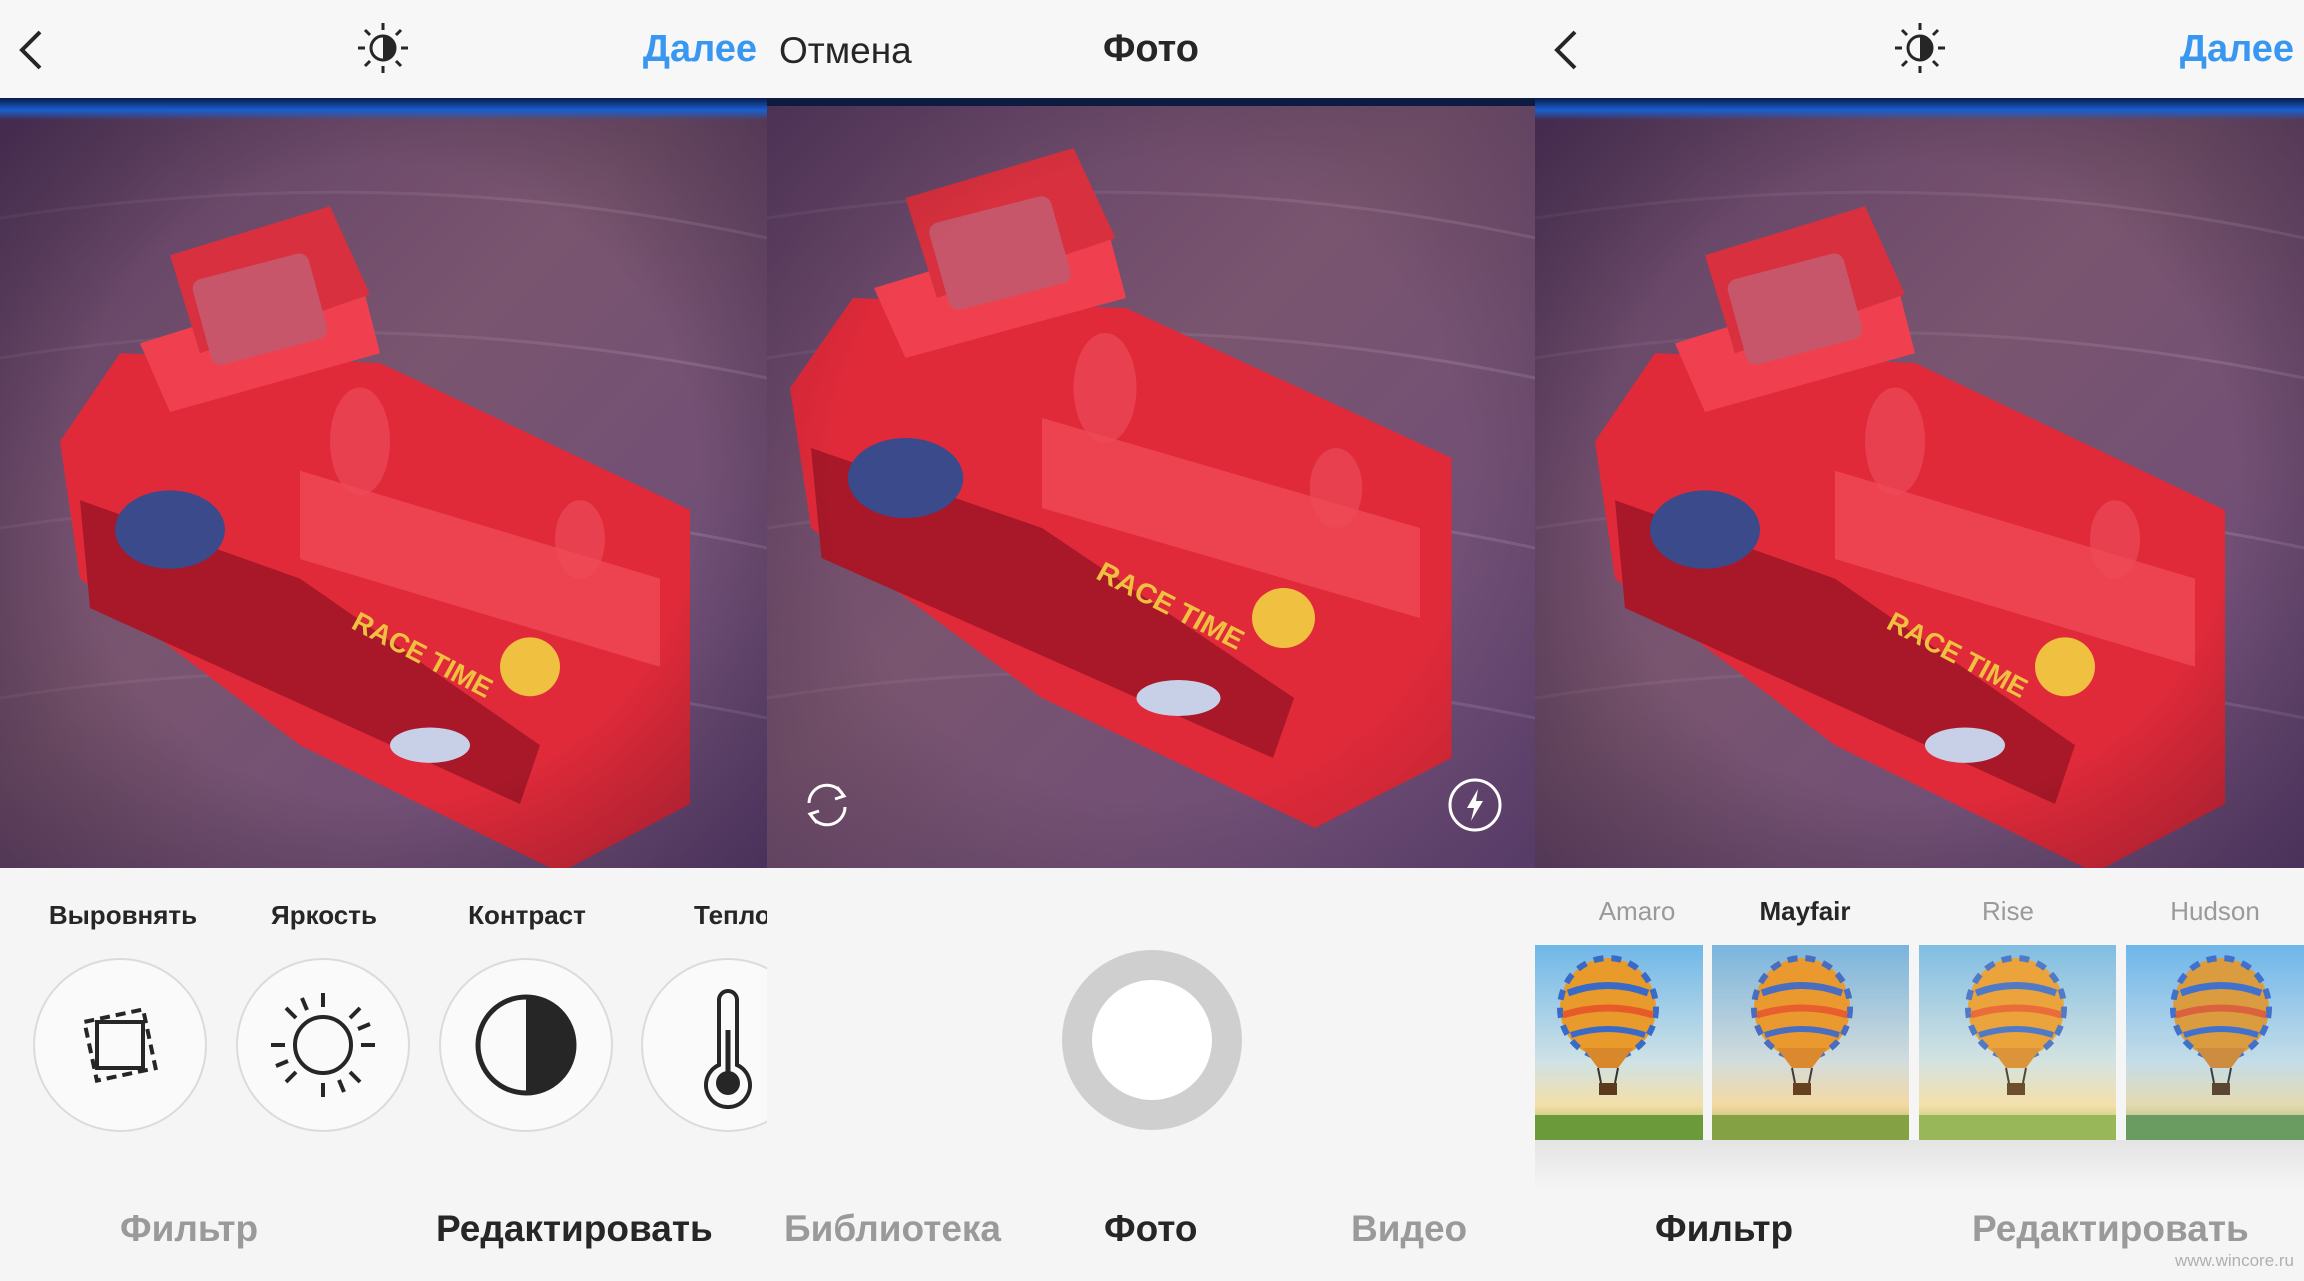 This screenshot has height=1281, width=2304. I want to click on shutter-button, so click(1152, 1040).